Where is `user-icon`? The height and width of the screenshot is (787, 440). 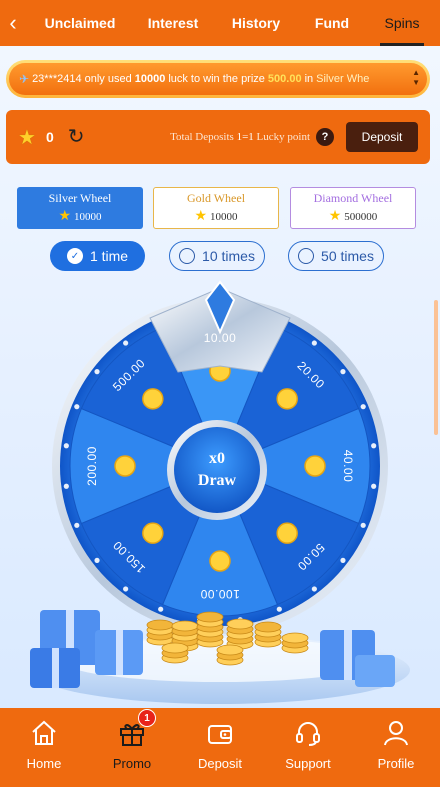 user-icon is located at coordinates (396, 733).